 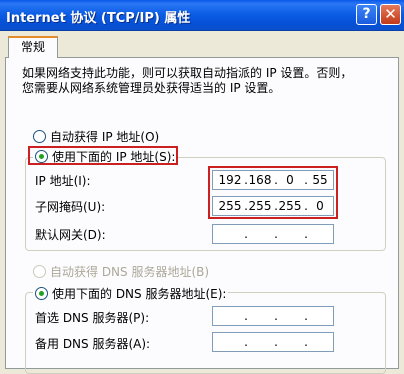 I want to click on ip-address-label: IP 地址(I):, so click(x=63, y=181).